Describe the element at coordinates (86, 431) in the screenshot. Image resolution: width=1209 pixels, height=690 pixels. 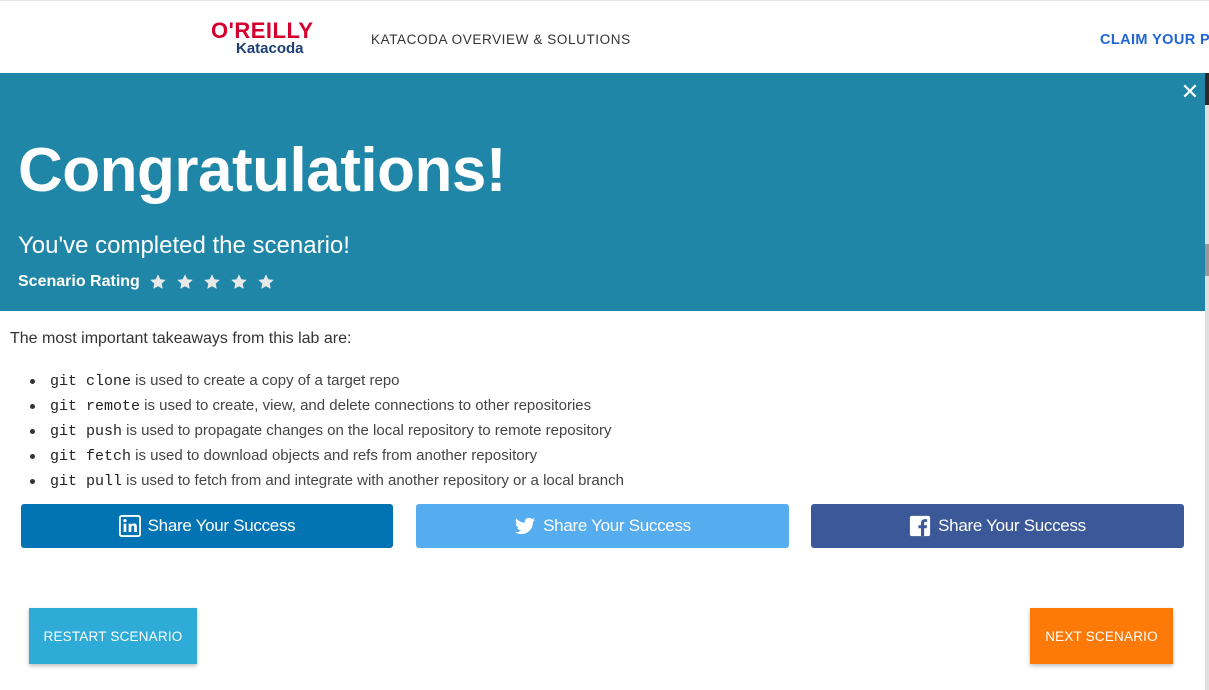
I see `command-code: git push` at that location.